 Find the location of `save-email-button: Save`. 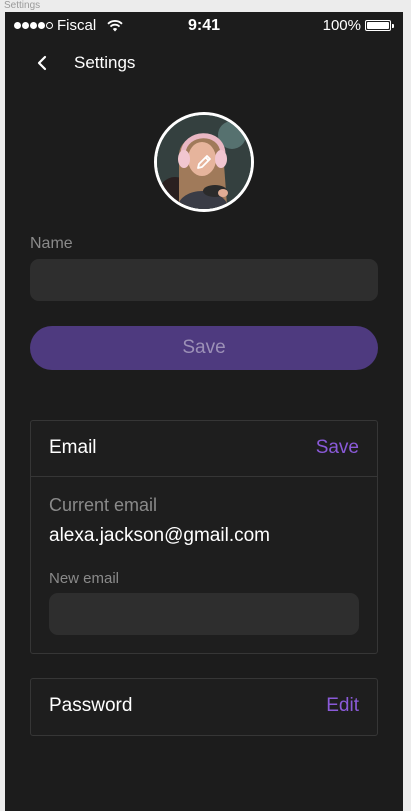

save-email-button: Save is located at coordinates (337, 448).